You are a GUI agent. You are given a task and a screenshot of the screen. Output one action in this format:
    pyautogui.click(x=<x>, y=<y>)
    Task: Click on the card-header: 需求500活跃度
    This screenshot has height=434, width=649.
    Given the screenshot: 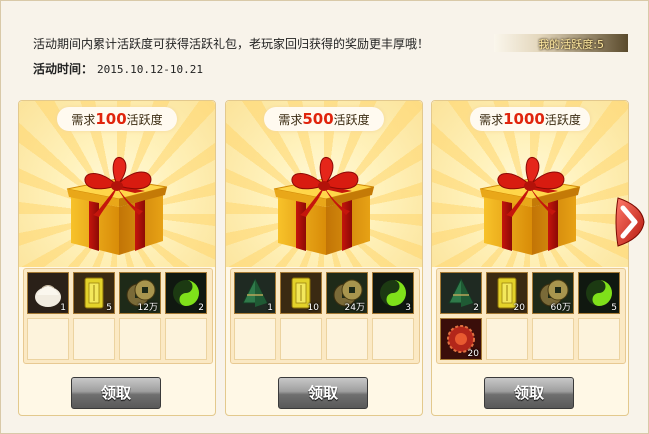 What is the action you would take?
    pyautogui.click(x=324, y=184)
    